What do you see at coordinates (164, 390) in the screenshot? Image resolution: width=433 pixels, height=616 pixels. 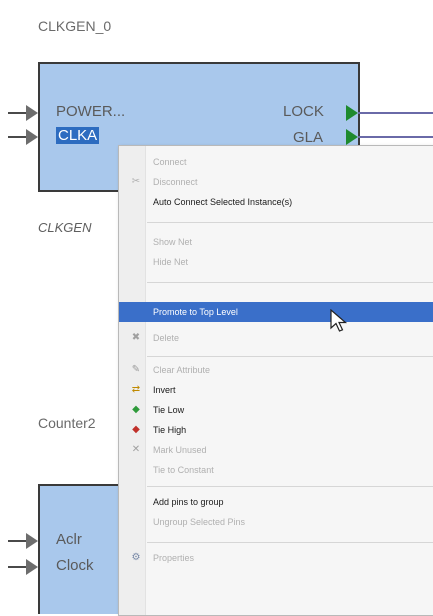 I see `menu-item-invert-label: Invert` at bounding box center [164, 390].